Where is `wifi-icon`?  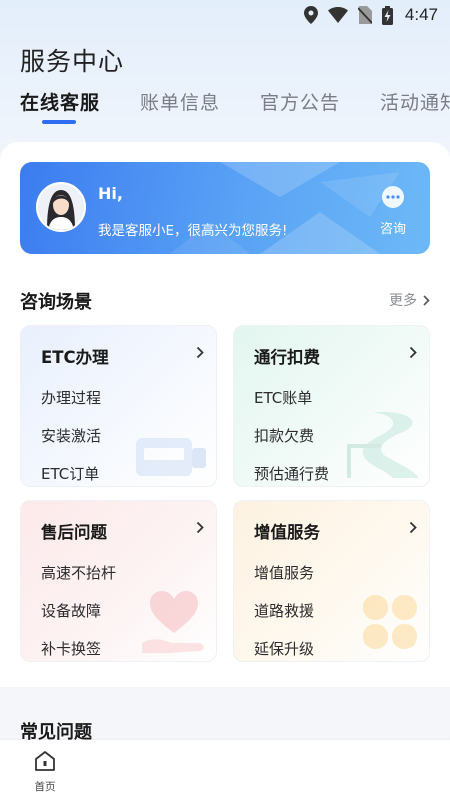 wifi-icon is located at coordinates (337, 15).